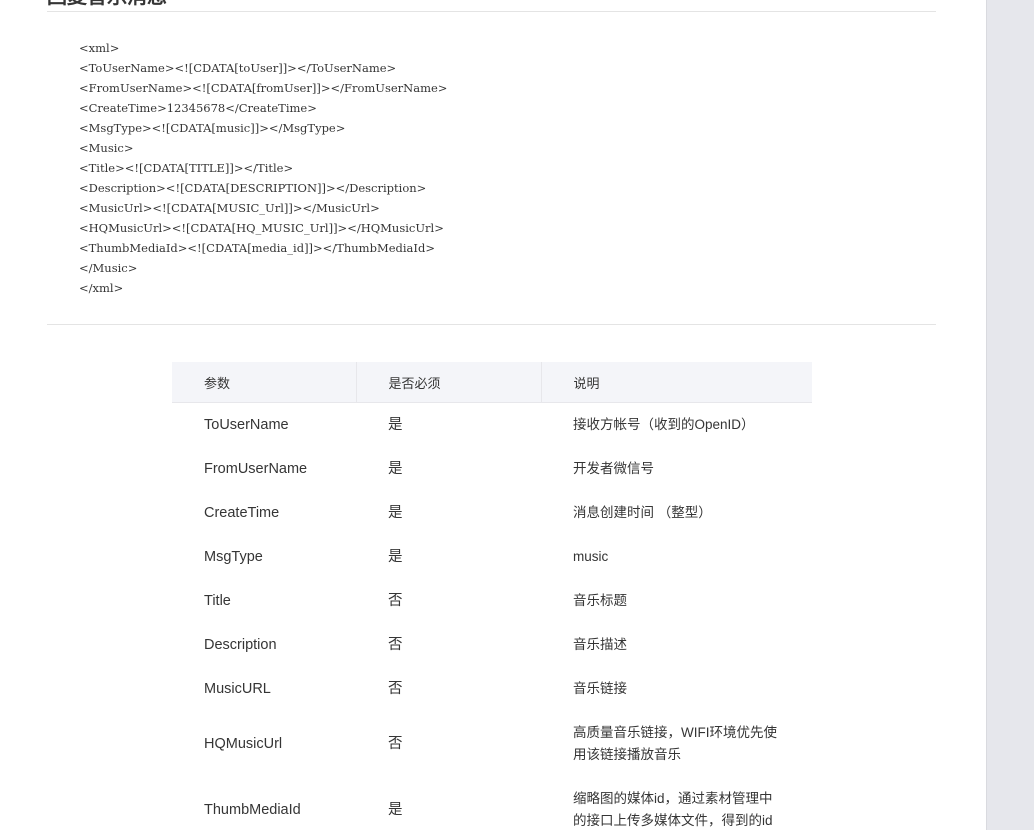  Describe the element at coordinates (108, 268) in the screenshot. I see `code-line: </Music>` at that location.